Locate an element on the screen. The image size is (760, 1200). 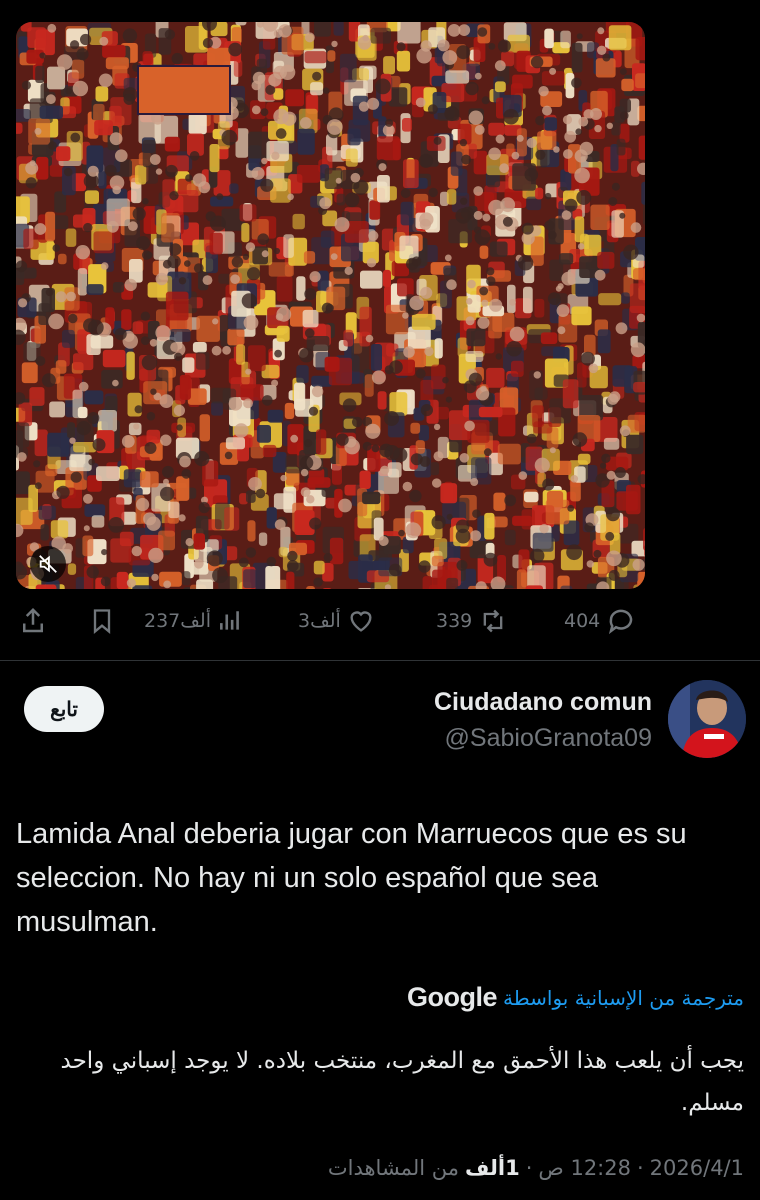
reply-header: Ciudadano comun @SabioGranota09 تابع is located at coordinates (380, 720).